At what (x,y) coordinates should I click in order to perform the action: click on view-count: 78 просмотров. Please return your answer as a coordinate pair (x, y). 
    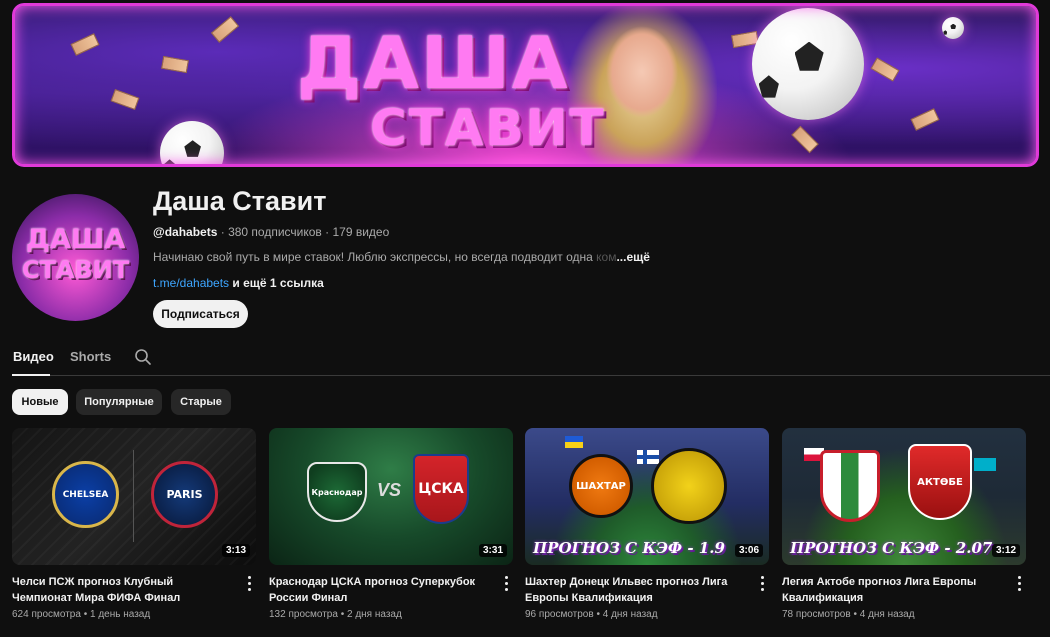
    Looking at the image, I should click on (816, 614).